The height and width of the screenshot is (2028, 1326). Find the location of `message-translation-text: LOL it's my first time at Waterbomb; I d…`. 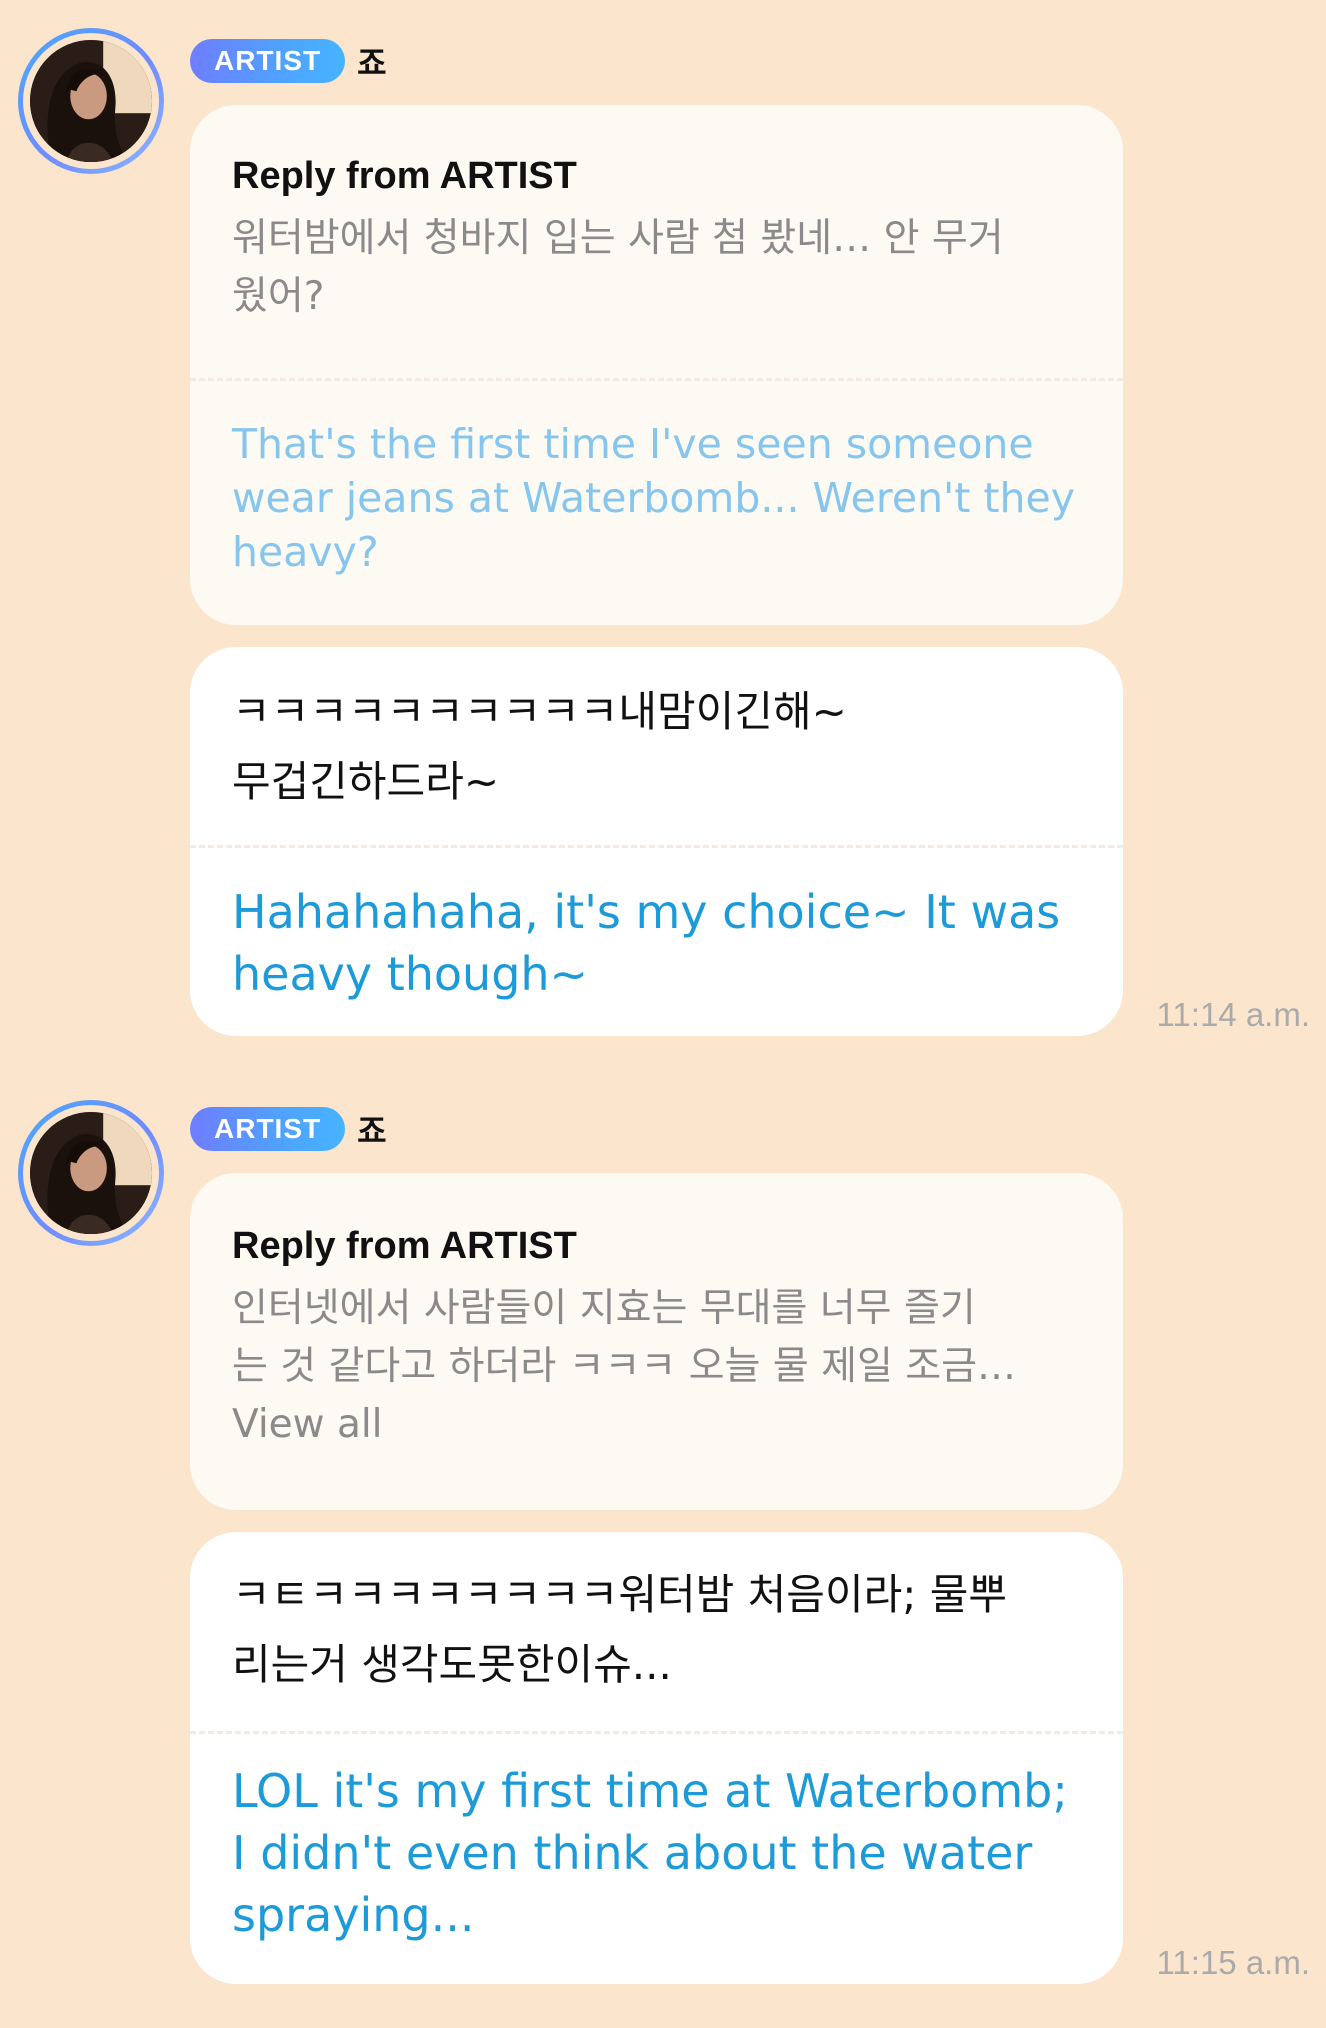

message-translation-text: LOL it's my first time at Waterbomb; I d… is located at coordinates (650, 1853).